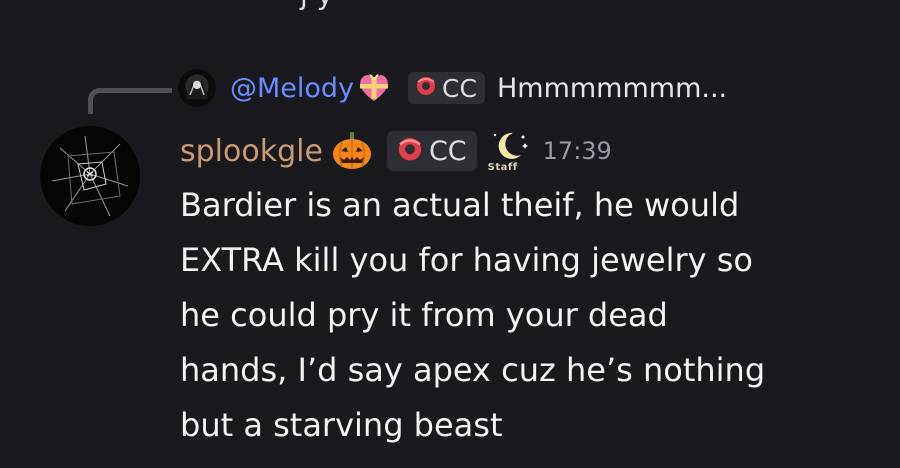 The height and width of the screenshot is (468, 900). I want to click on message-author-name: splookgle, so click(251, 151).